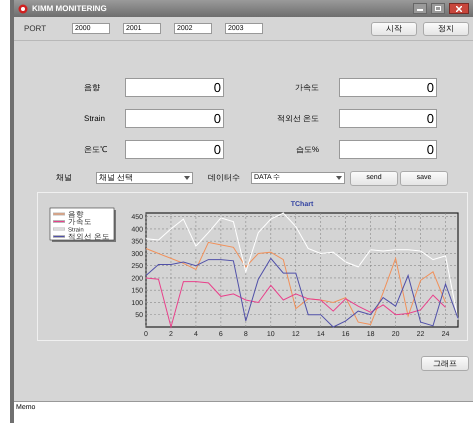 This screenshot has width=473, height=423. Describe the element at coordinates (69, 8) in the screenshot. I see `window-title: KIMM MONITERING` at that location.